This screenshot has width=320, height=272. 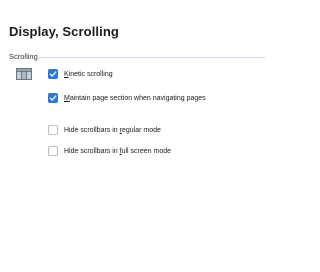 What do you see at coordinates (64, 31) in the screenshot?
I see `page-title: Display, Scrolling` at bounding box center [64, 31].